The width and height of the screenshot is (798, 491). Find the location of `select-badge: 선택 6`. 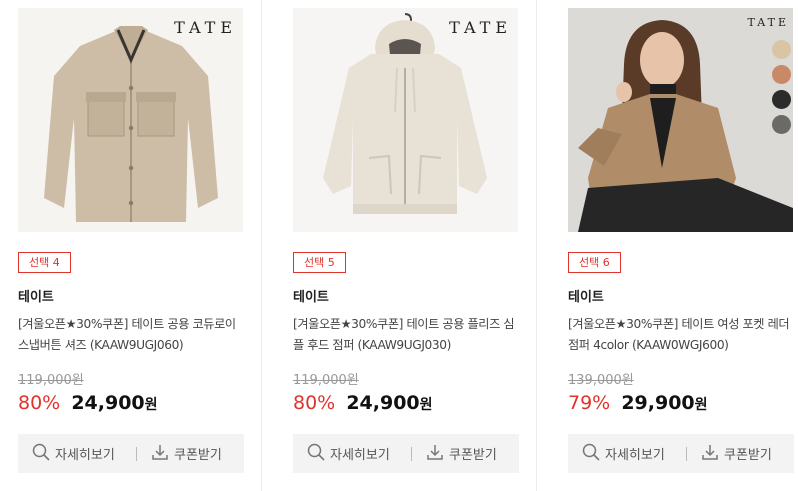

select-badge: 선택 6 is located at coordinates (594, 262).